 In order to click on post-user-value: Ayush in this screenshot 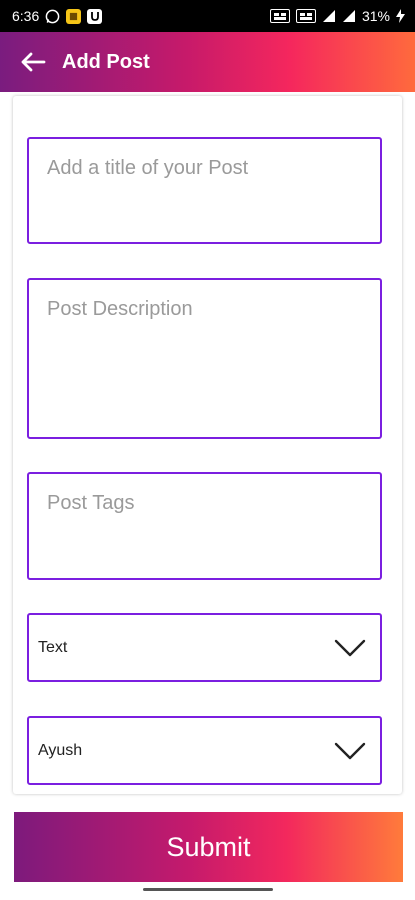, I will do `click(60, 750)`.